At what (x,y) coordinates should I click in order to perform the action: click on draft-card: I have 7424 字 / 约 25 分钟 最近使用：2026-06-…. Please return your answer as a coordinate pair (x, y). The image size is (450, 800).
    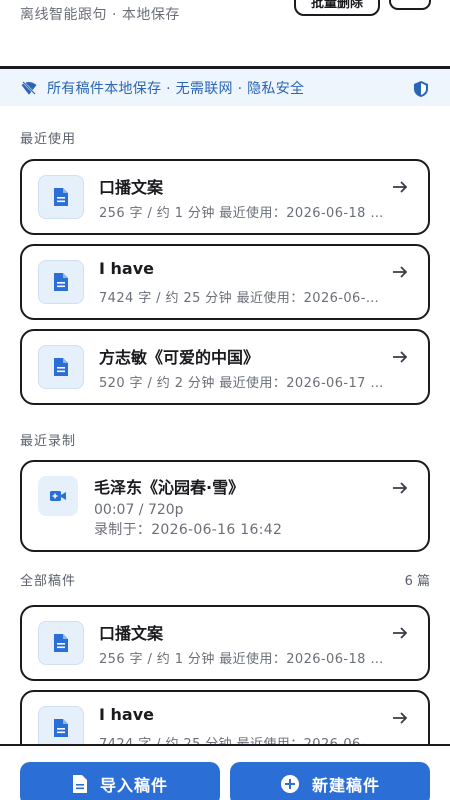
    Looking at the image, I should click on (225, 717).